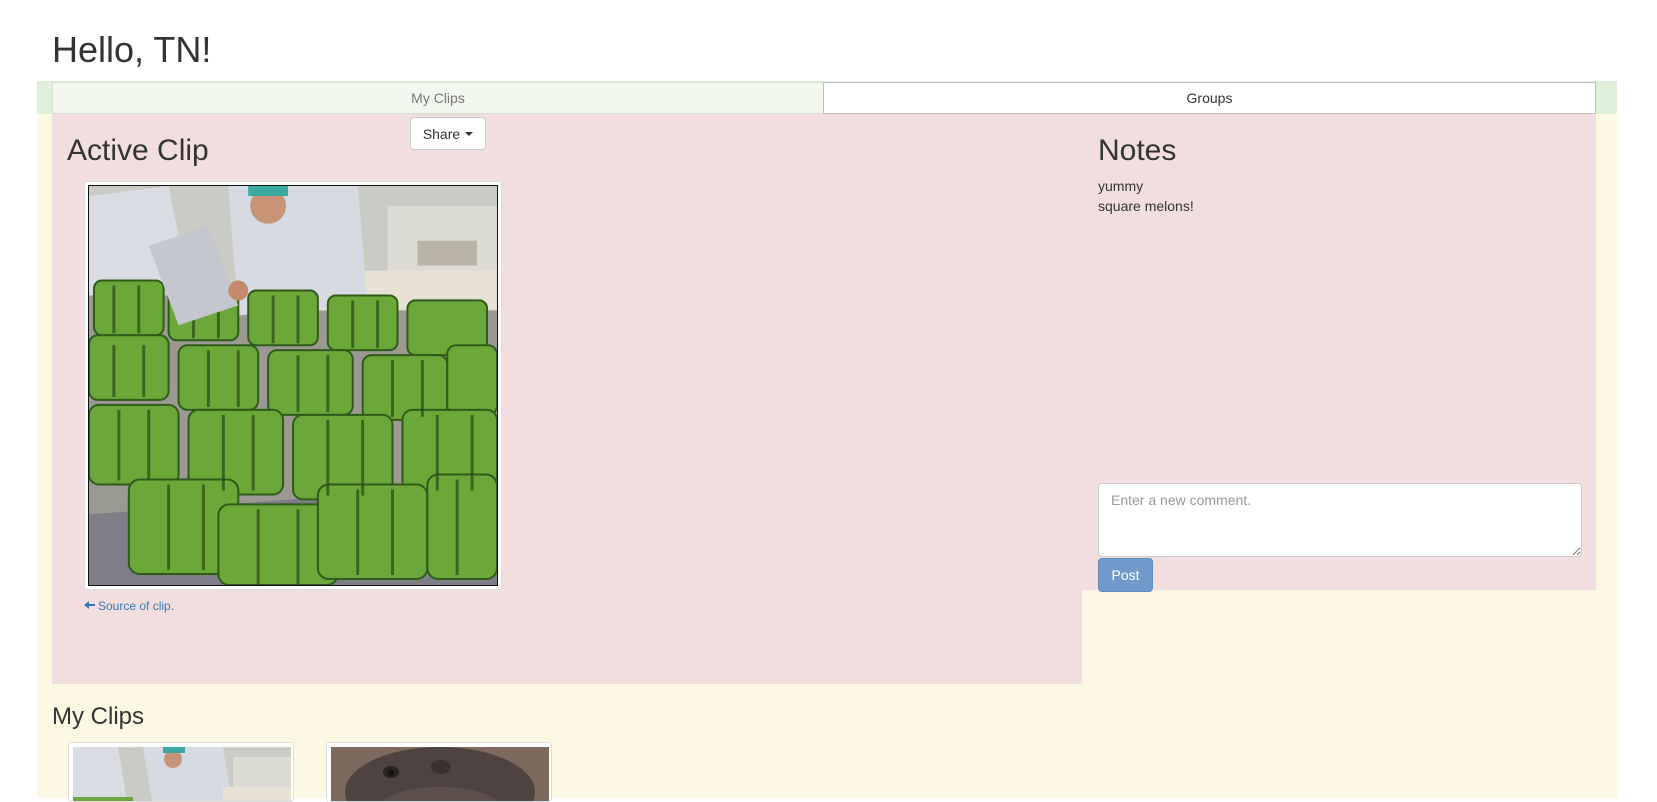  Describe the element at coordinates (1340, 520) in the screenshot. I see `new-comment-field` at that location.